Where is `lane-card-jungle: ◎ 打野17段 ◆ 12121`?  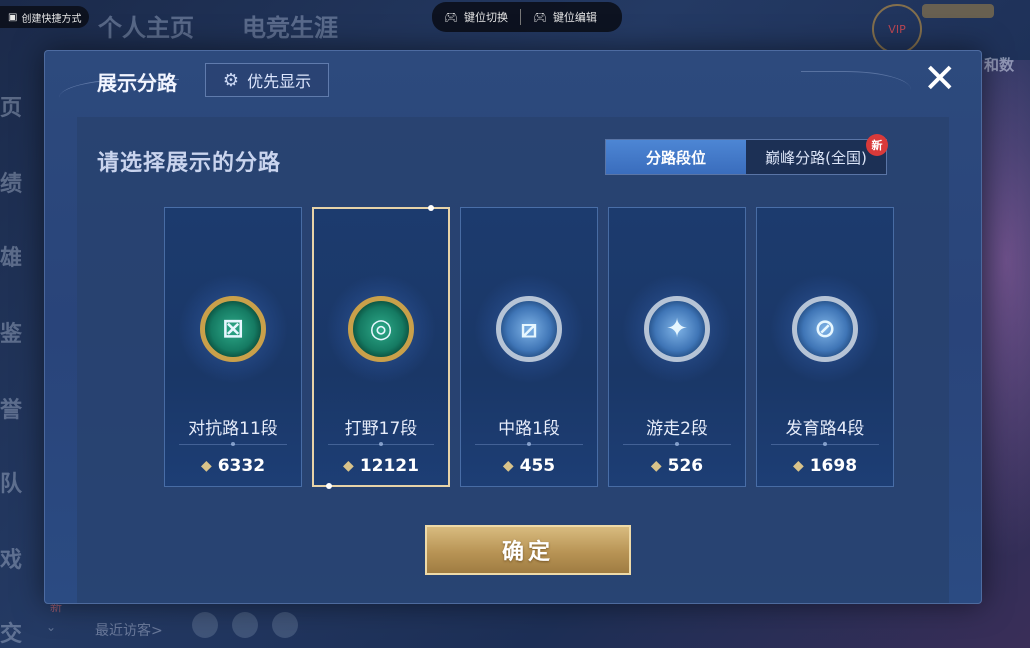 lane-card-jungle: ◎ 打野17段 ◆ 12121 is located at coordinates (381, 347).